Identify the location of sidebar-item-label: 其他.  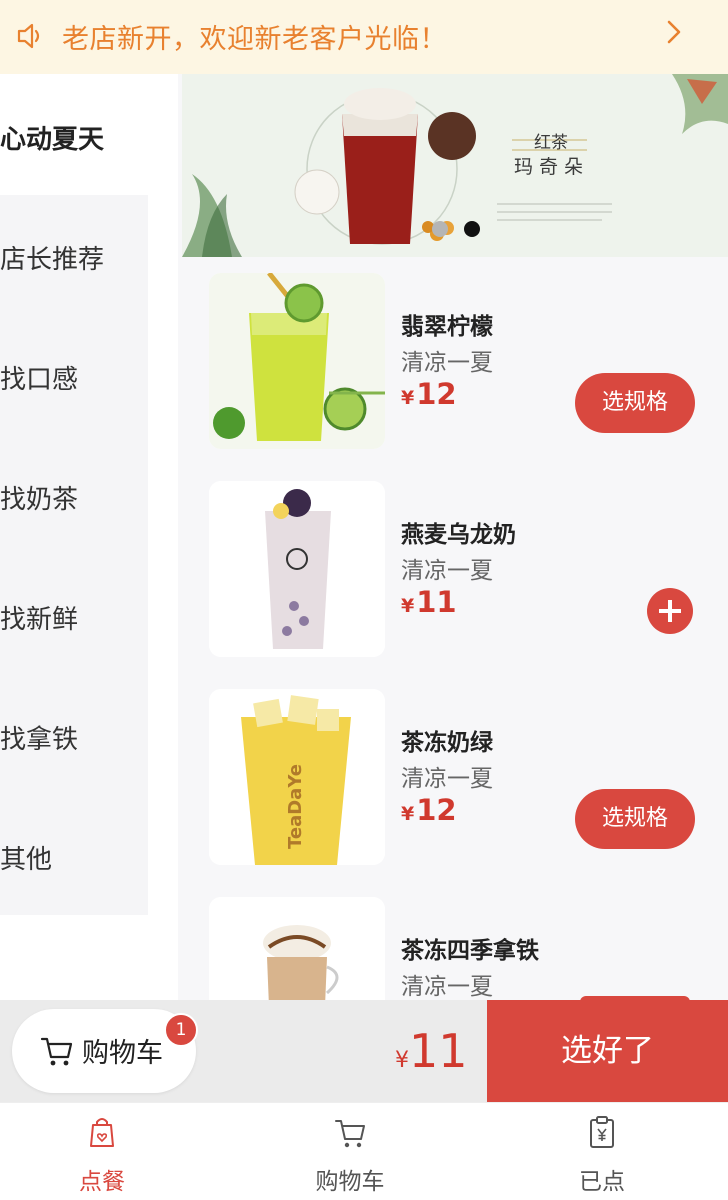
(26, 860).